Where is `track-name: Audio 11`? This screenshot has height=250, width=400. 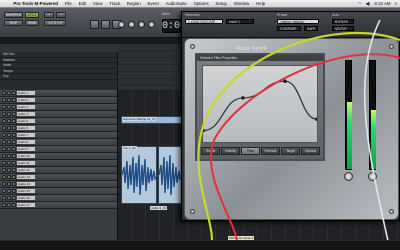
track-name: Audio 11 is located at coordinates (26, 163).